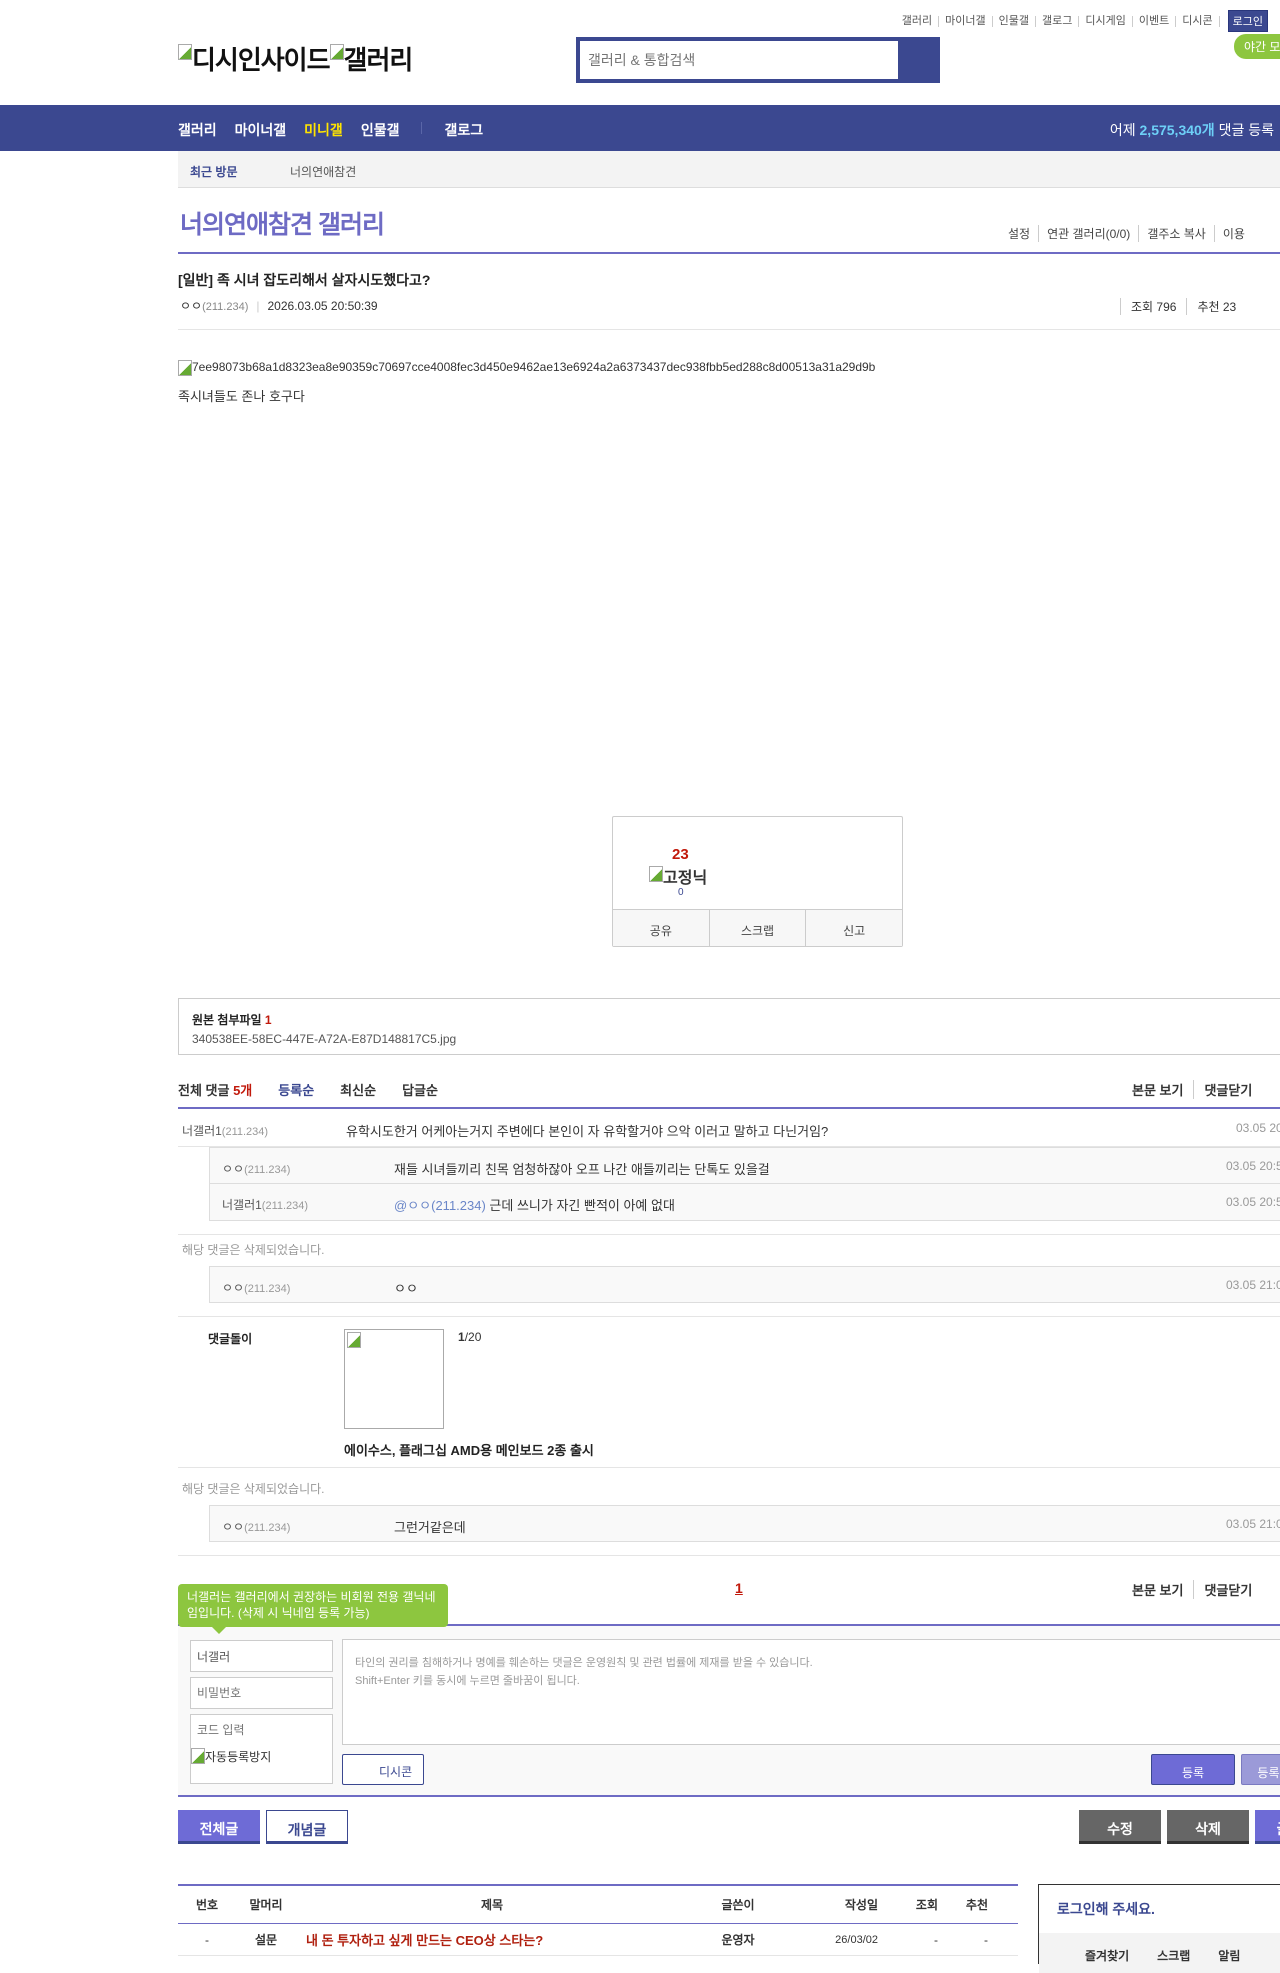 This screenshot has height=1973, width=1280. Describe the element at coordinates (261, 1656) in the screenshot. I see `nickname-input` at that location.